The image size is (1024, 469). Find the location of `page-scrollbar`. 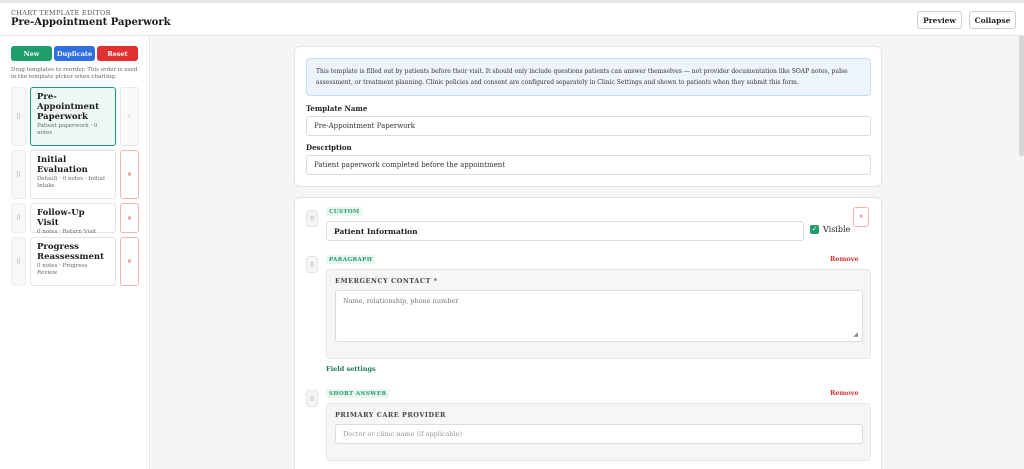

page-scrollbar is located at coordinates (1021, 96).